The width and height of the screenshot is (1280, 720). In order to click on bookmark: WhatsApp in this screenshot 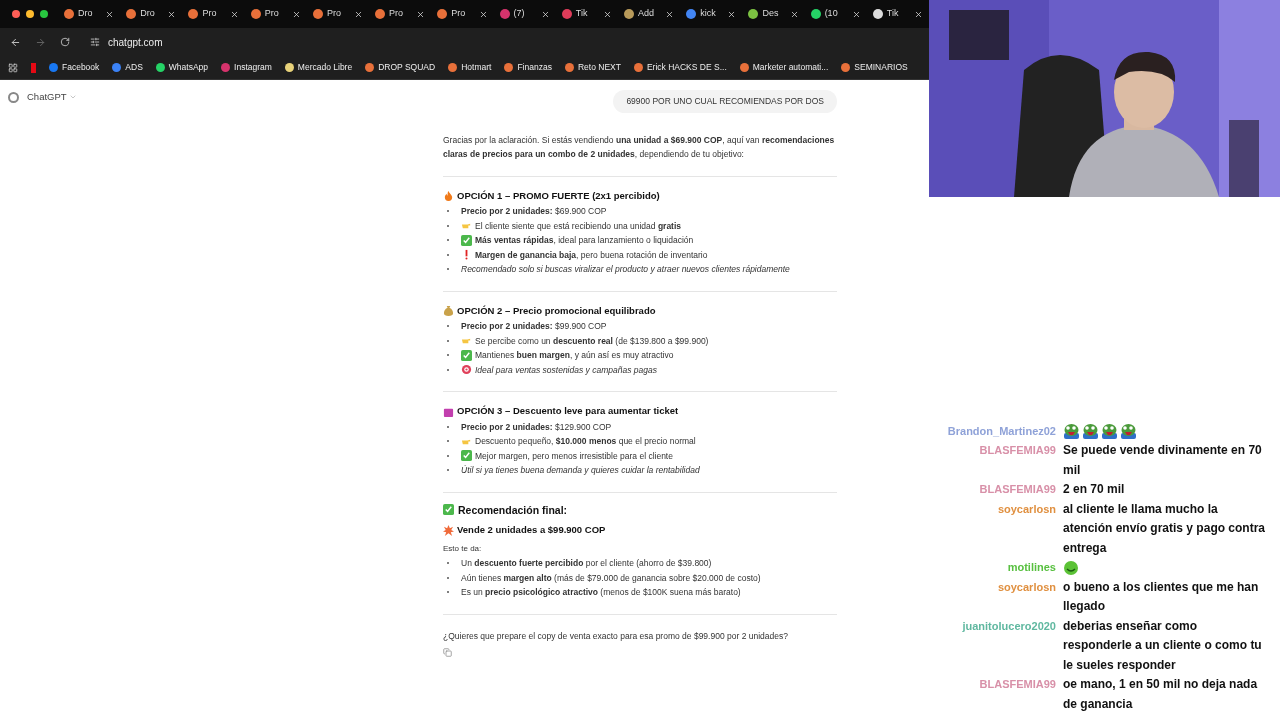, I will do `click(182, 67)`.